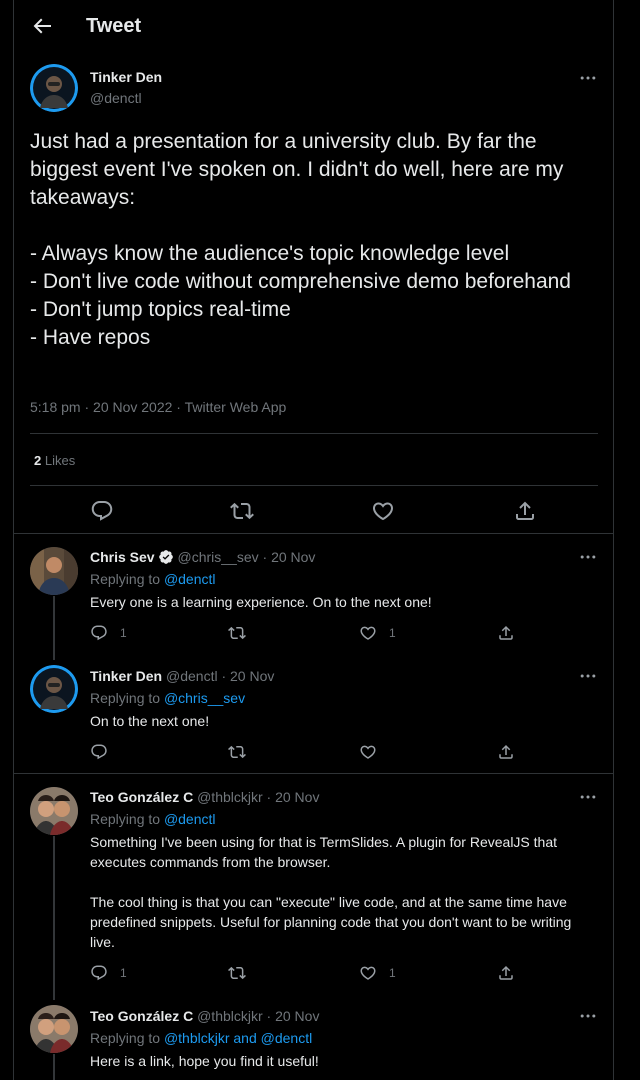  I want to click on back-button, so click(42, 26).